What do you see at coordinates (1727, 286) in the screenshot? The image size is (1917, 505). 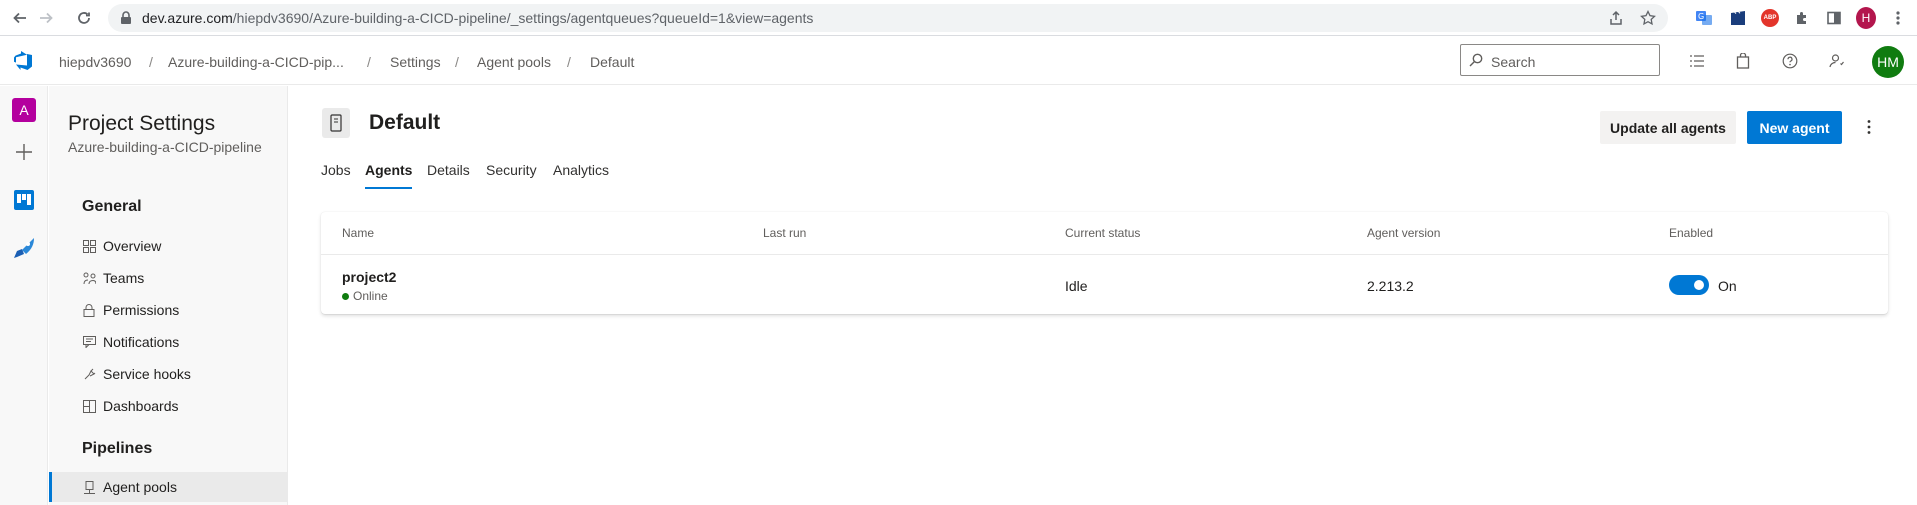 I see `agent-enabled-label: On` at bounding box center [1727, 286].